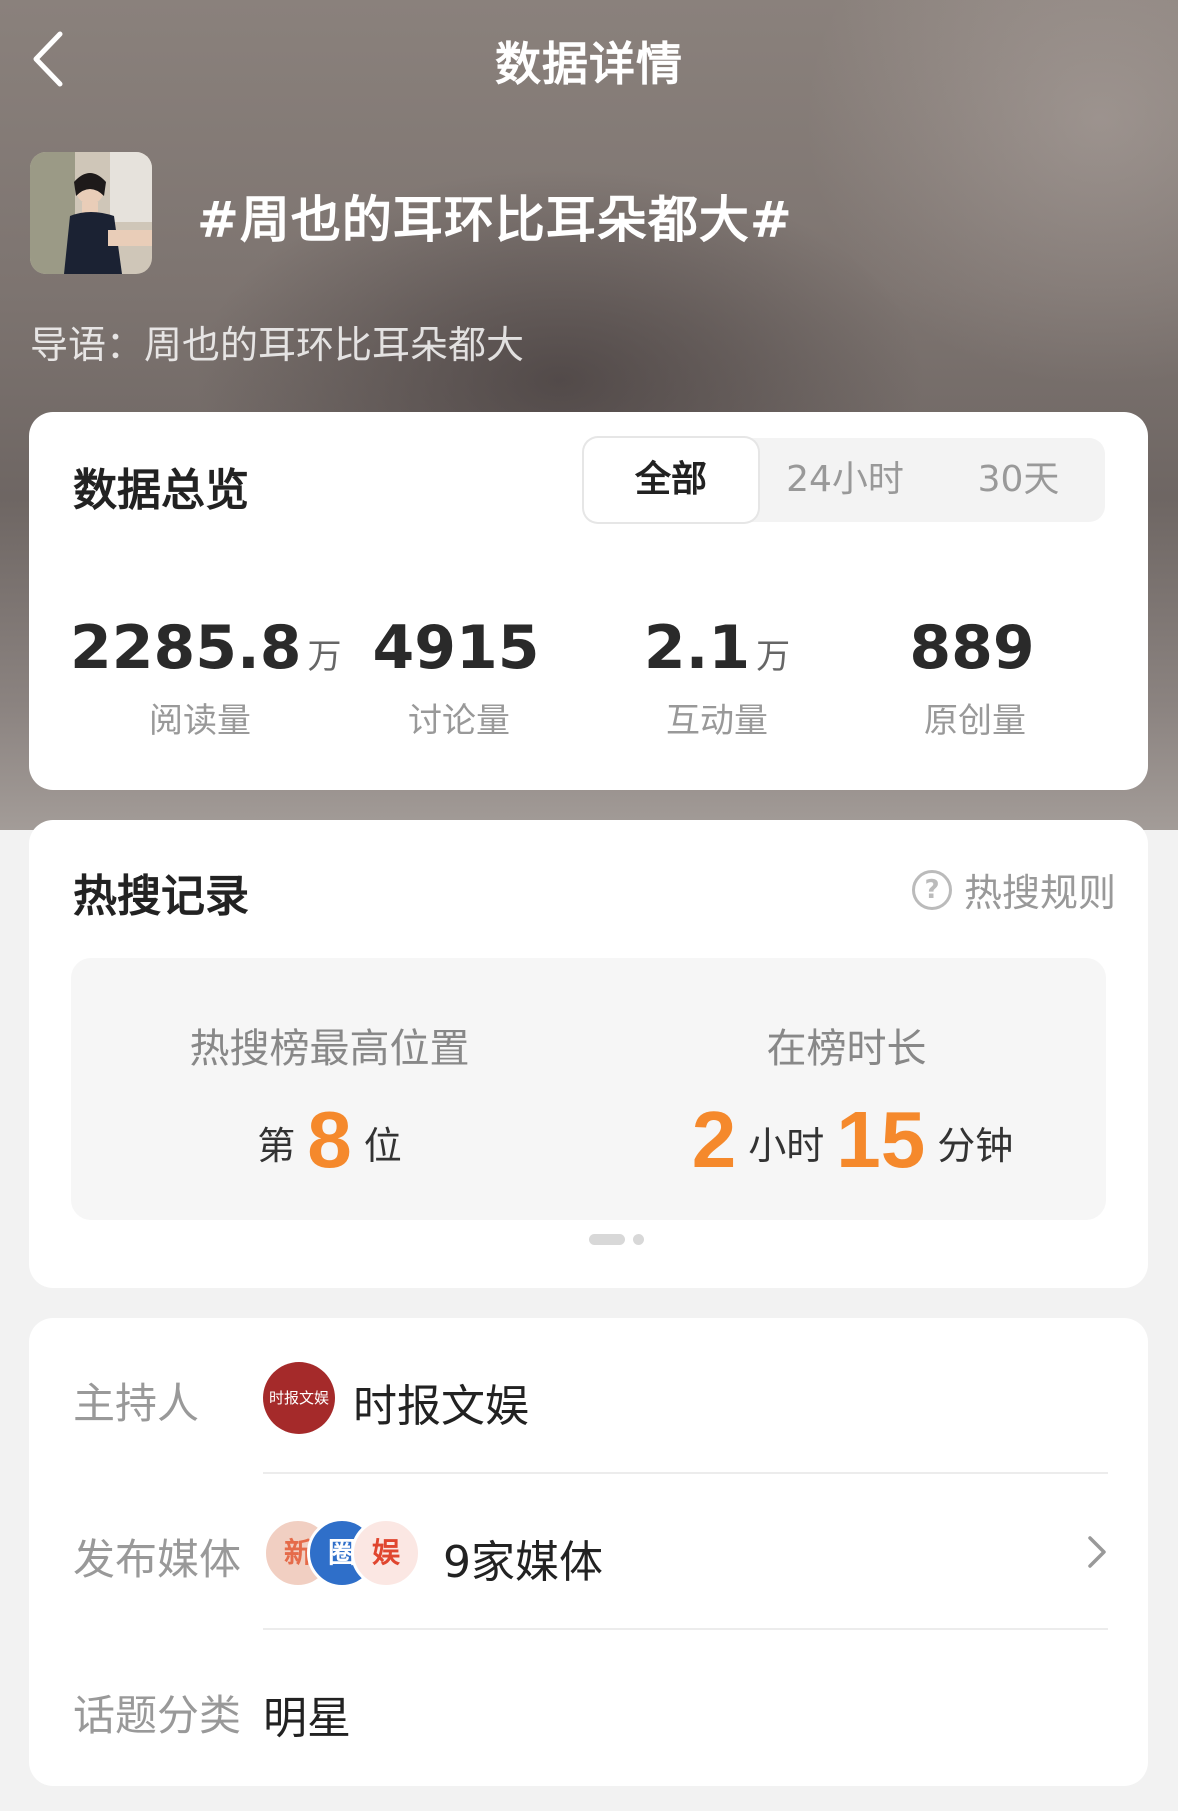 The width and height of the screenshot is (1178, 1811). I want to click on host-row: 主持人 时报文娱 时报文娱, so click(588, 1396).